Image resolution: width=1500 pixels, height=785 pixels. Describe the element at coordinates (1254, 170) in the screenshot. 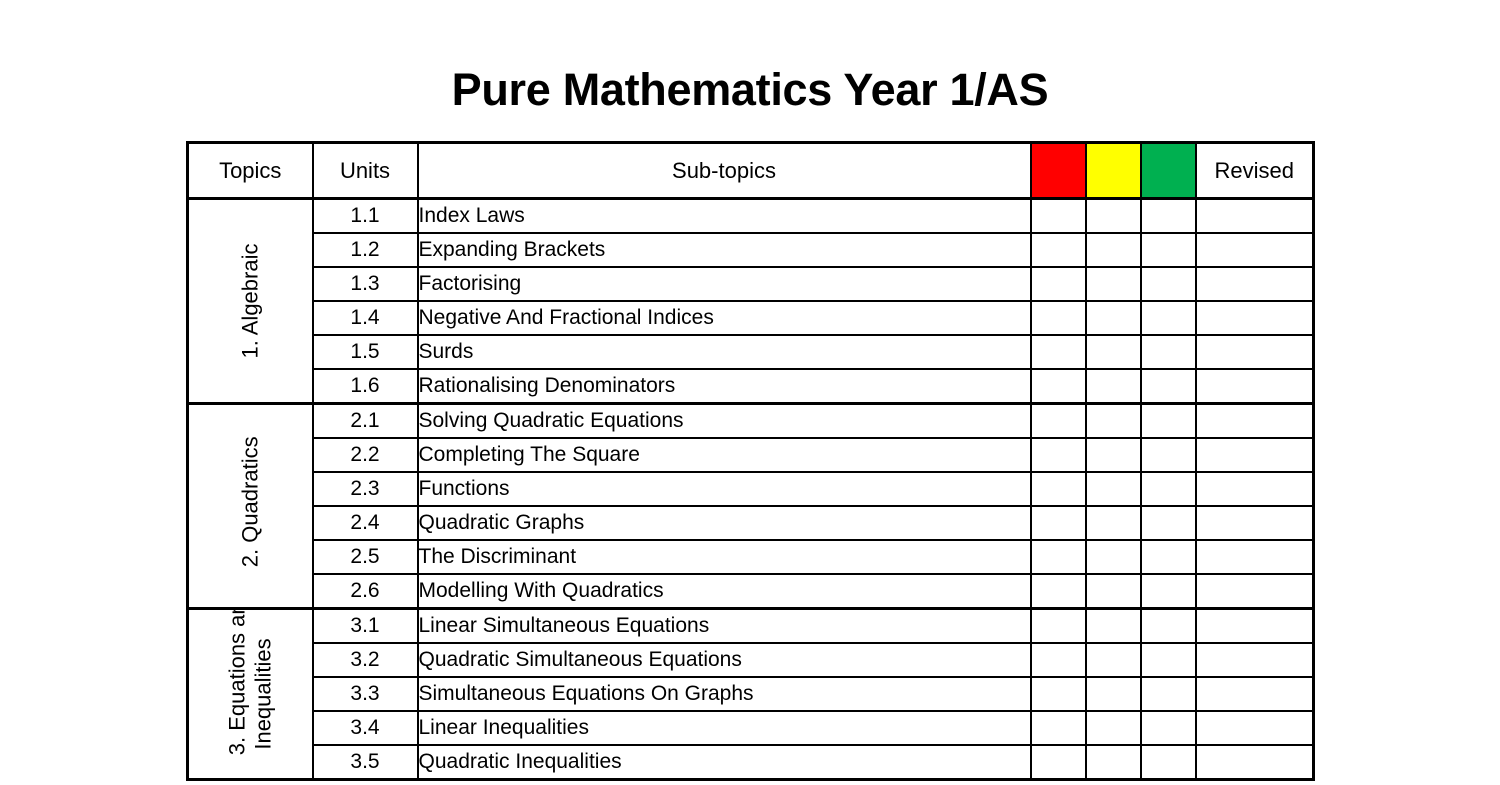

I see `column-header-revised: Revised` at that location.